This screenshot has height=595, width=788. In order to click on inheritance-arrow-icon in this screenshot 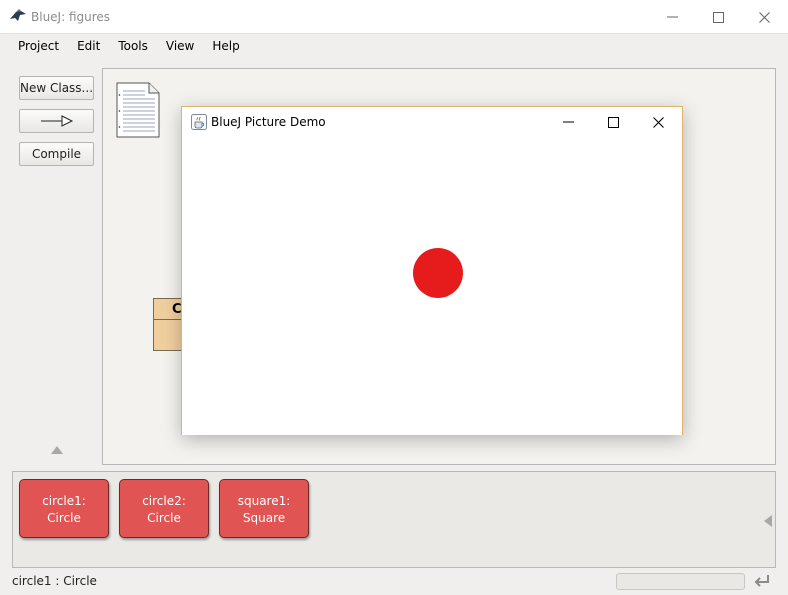, I will do `click(56, 121)`.